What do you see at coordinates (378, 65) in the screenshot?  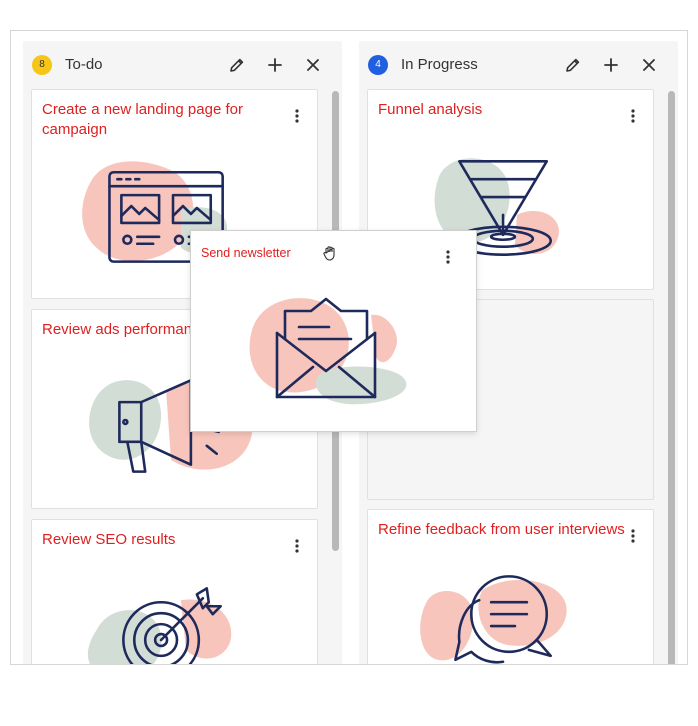 I see `count-badge: 4` at bounding box center [378, 65].